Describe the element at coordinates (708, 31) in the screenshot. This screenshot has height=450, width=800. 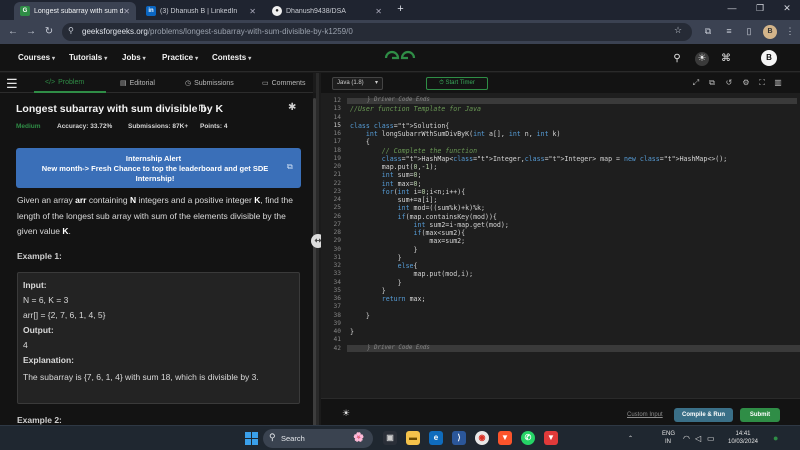
I see `extensions-icon: ⧉` at that location.